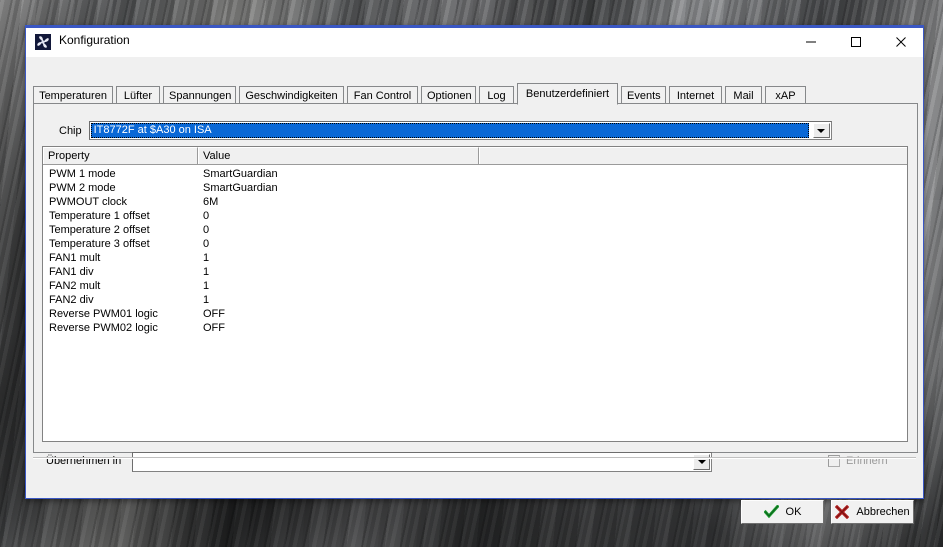 The height and width of the screenshot is (547, 943). I want to click on row-property: PWMOUT clock, so click(88, 202).